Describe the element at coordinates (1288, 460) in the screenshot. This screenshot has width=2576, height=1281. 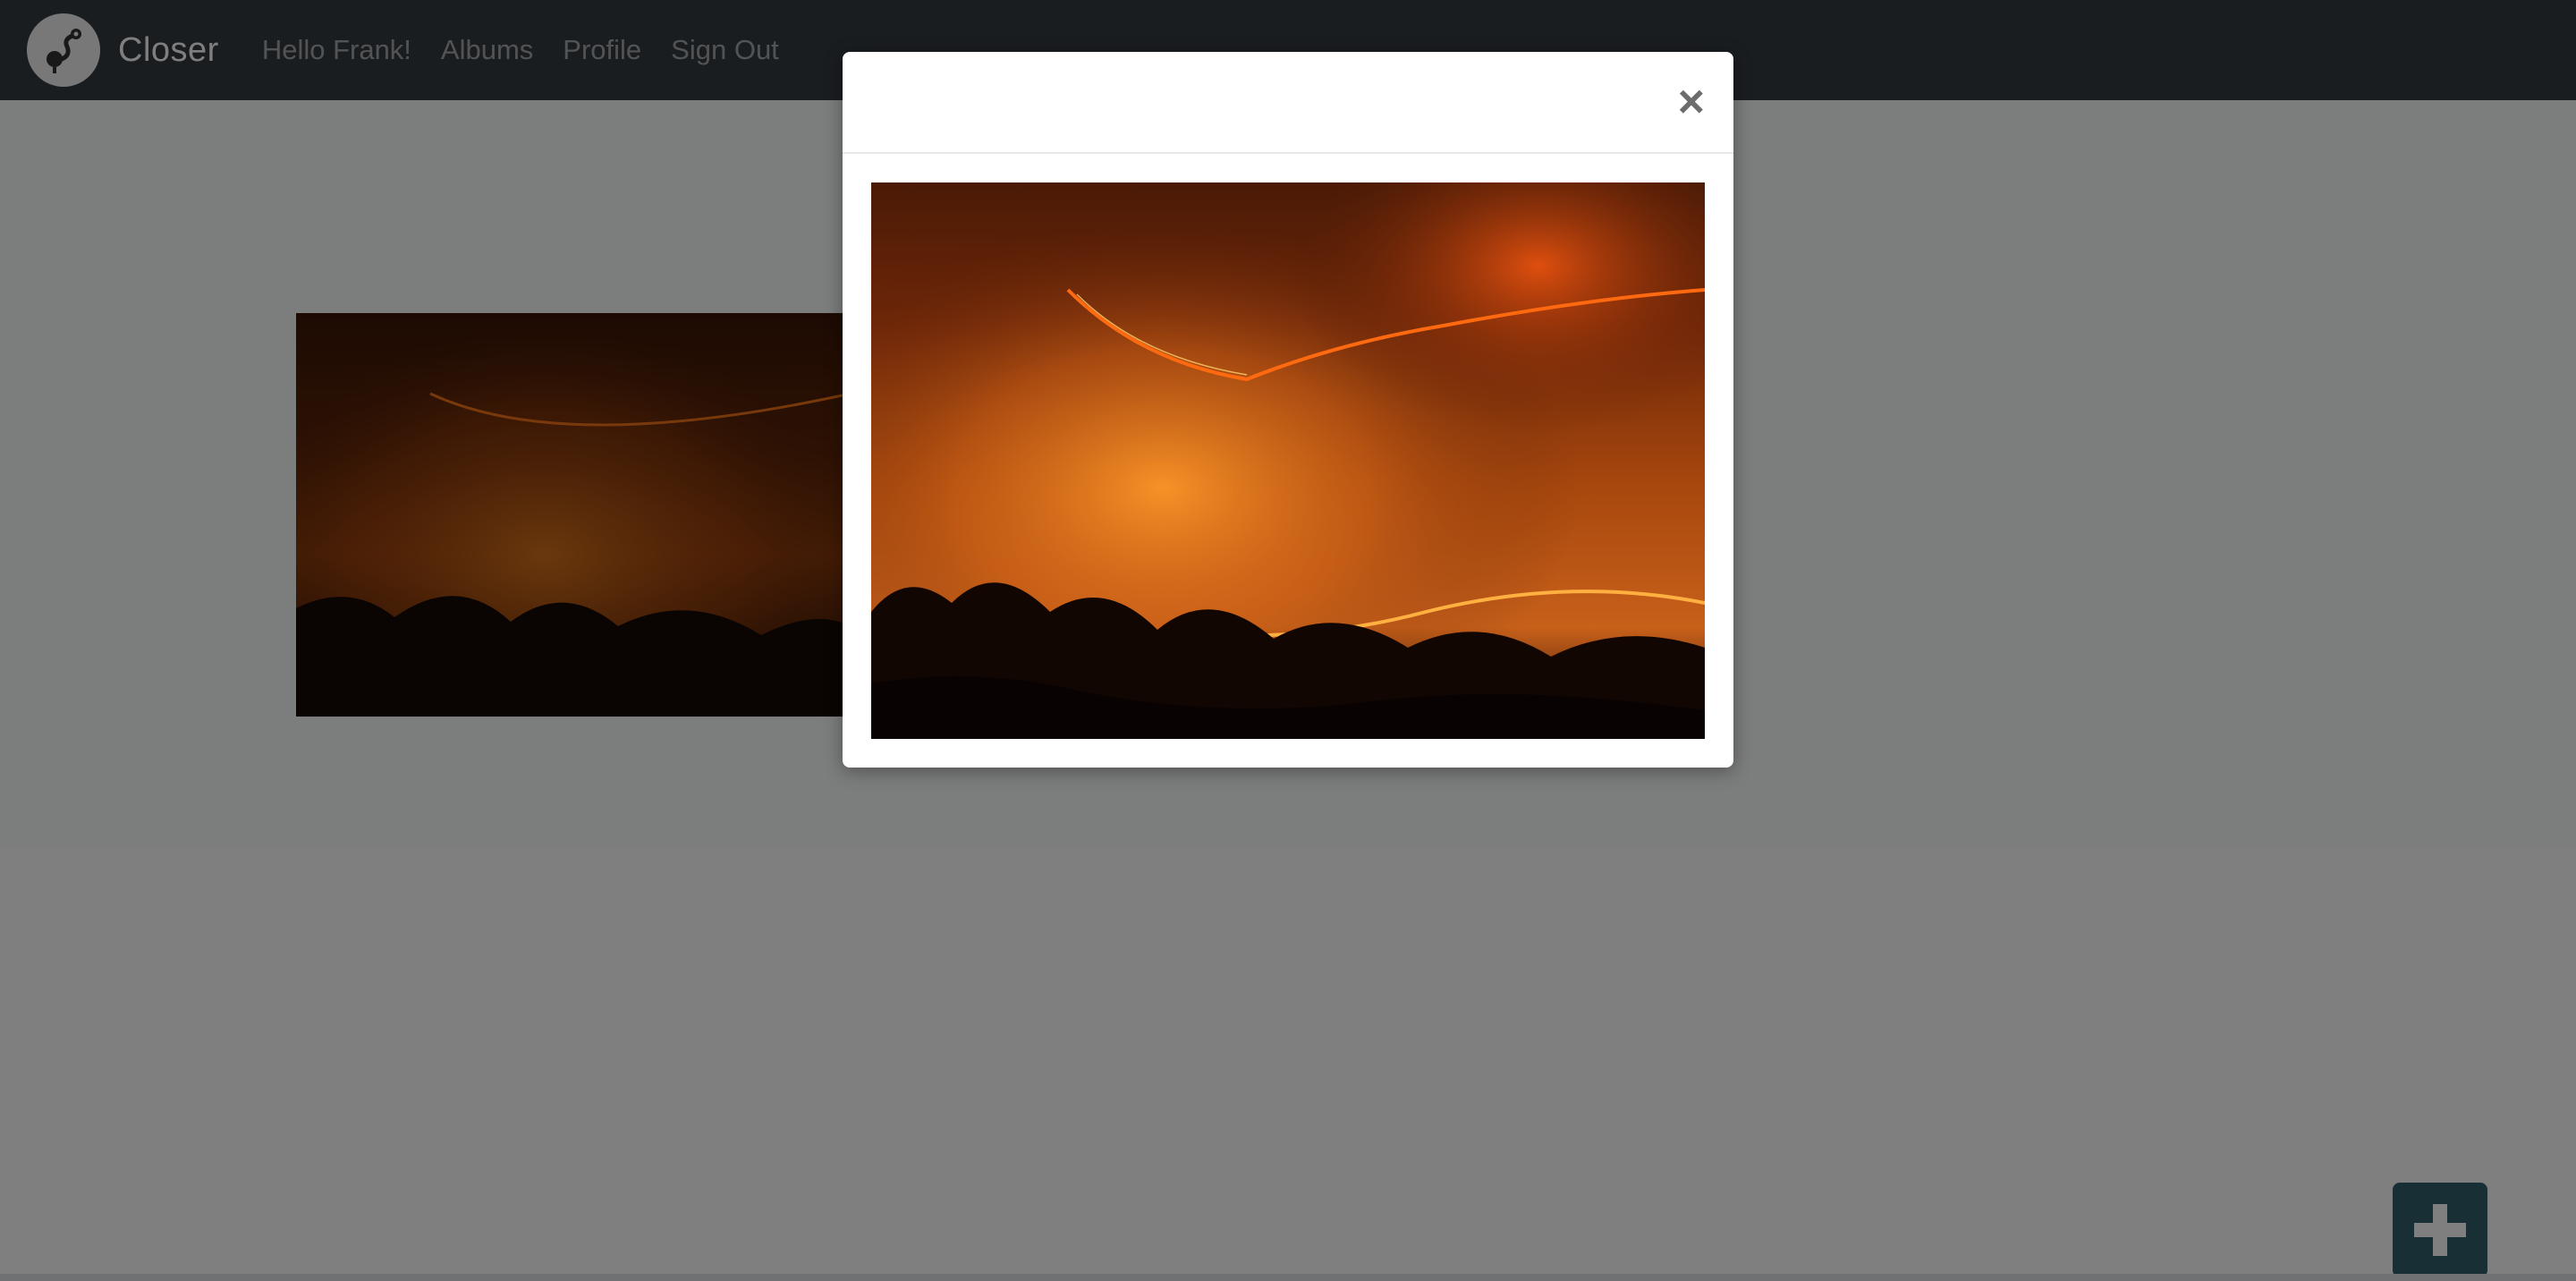
I see `modal-photo` at that location.